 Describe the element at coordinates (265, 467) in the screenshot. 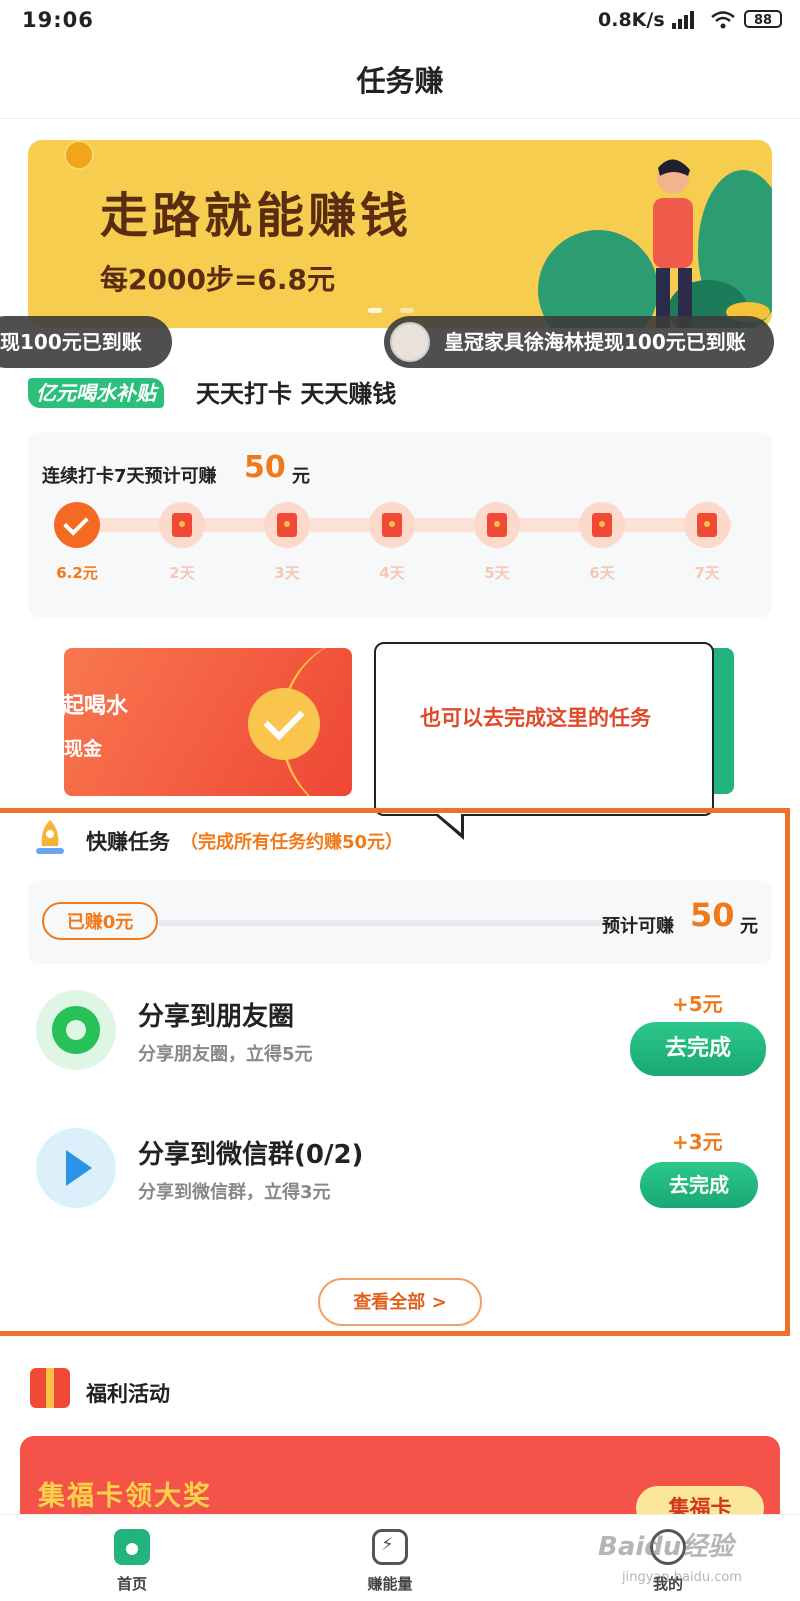

I see `checkin-amount: 50` at that location.